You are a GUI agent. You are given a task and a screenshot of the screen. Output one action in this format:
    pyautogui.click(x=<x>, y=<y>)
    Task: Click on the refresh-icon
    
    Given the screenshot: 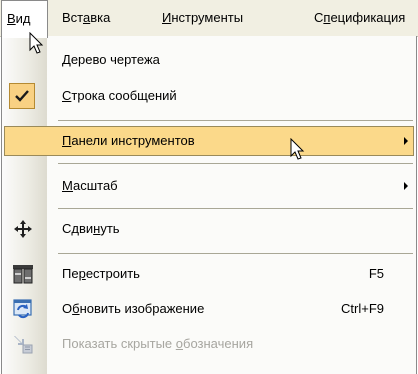 What is the action you would take?
    pyautogui.click(x=22, y=309)
    